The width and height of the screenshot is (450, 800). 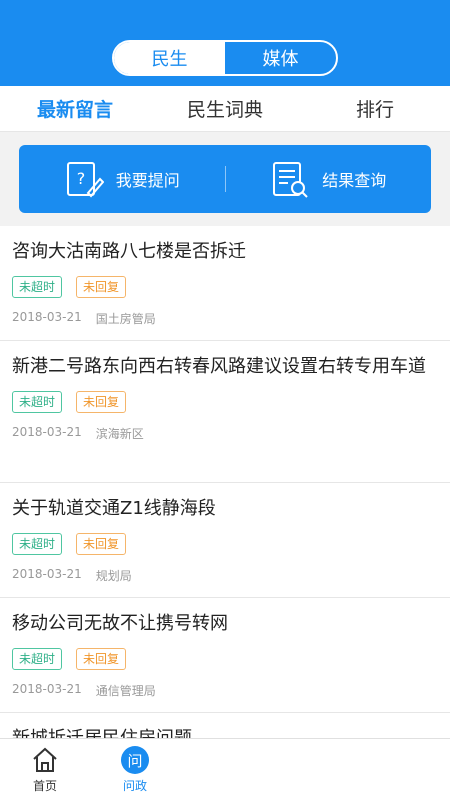 I want to click on item-meta: 2018-03-21 滨海新区, so click(x=225, y=434).